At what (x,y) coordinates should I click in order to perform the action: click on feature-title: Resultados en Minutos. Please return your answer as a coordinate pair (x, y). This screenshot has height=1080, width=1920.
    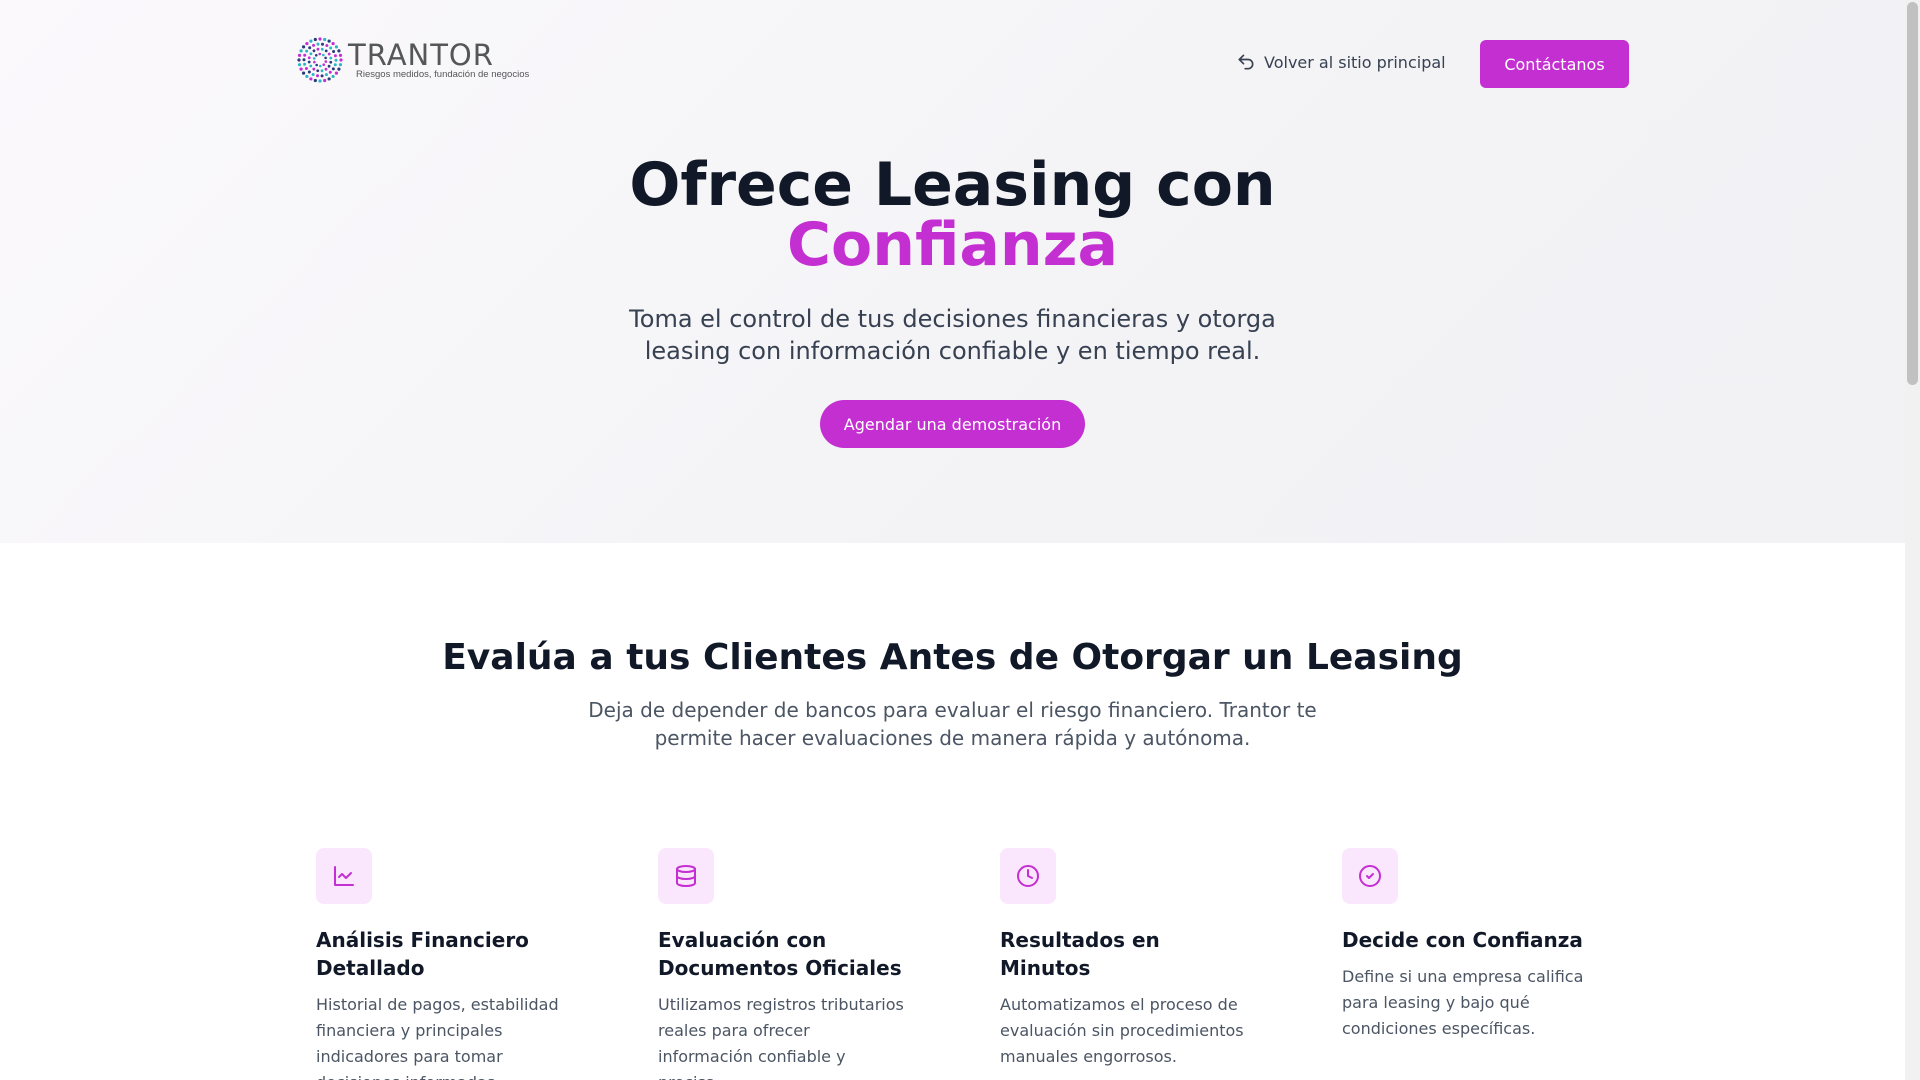
    Looking at the image, I should click on (1080, 954).